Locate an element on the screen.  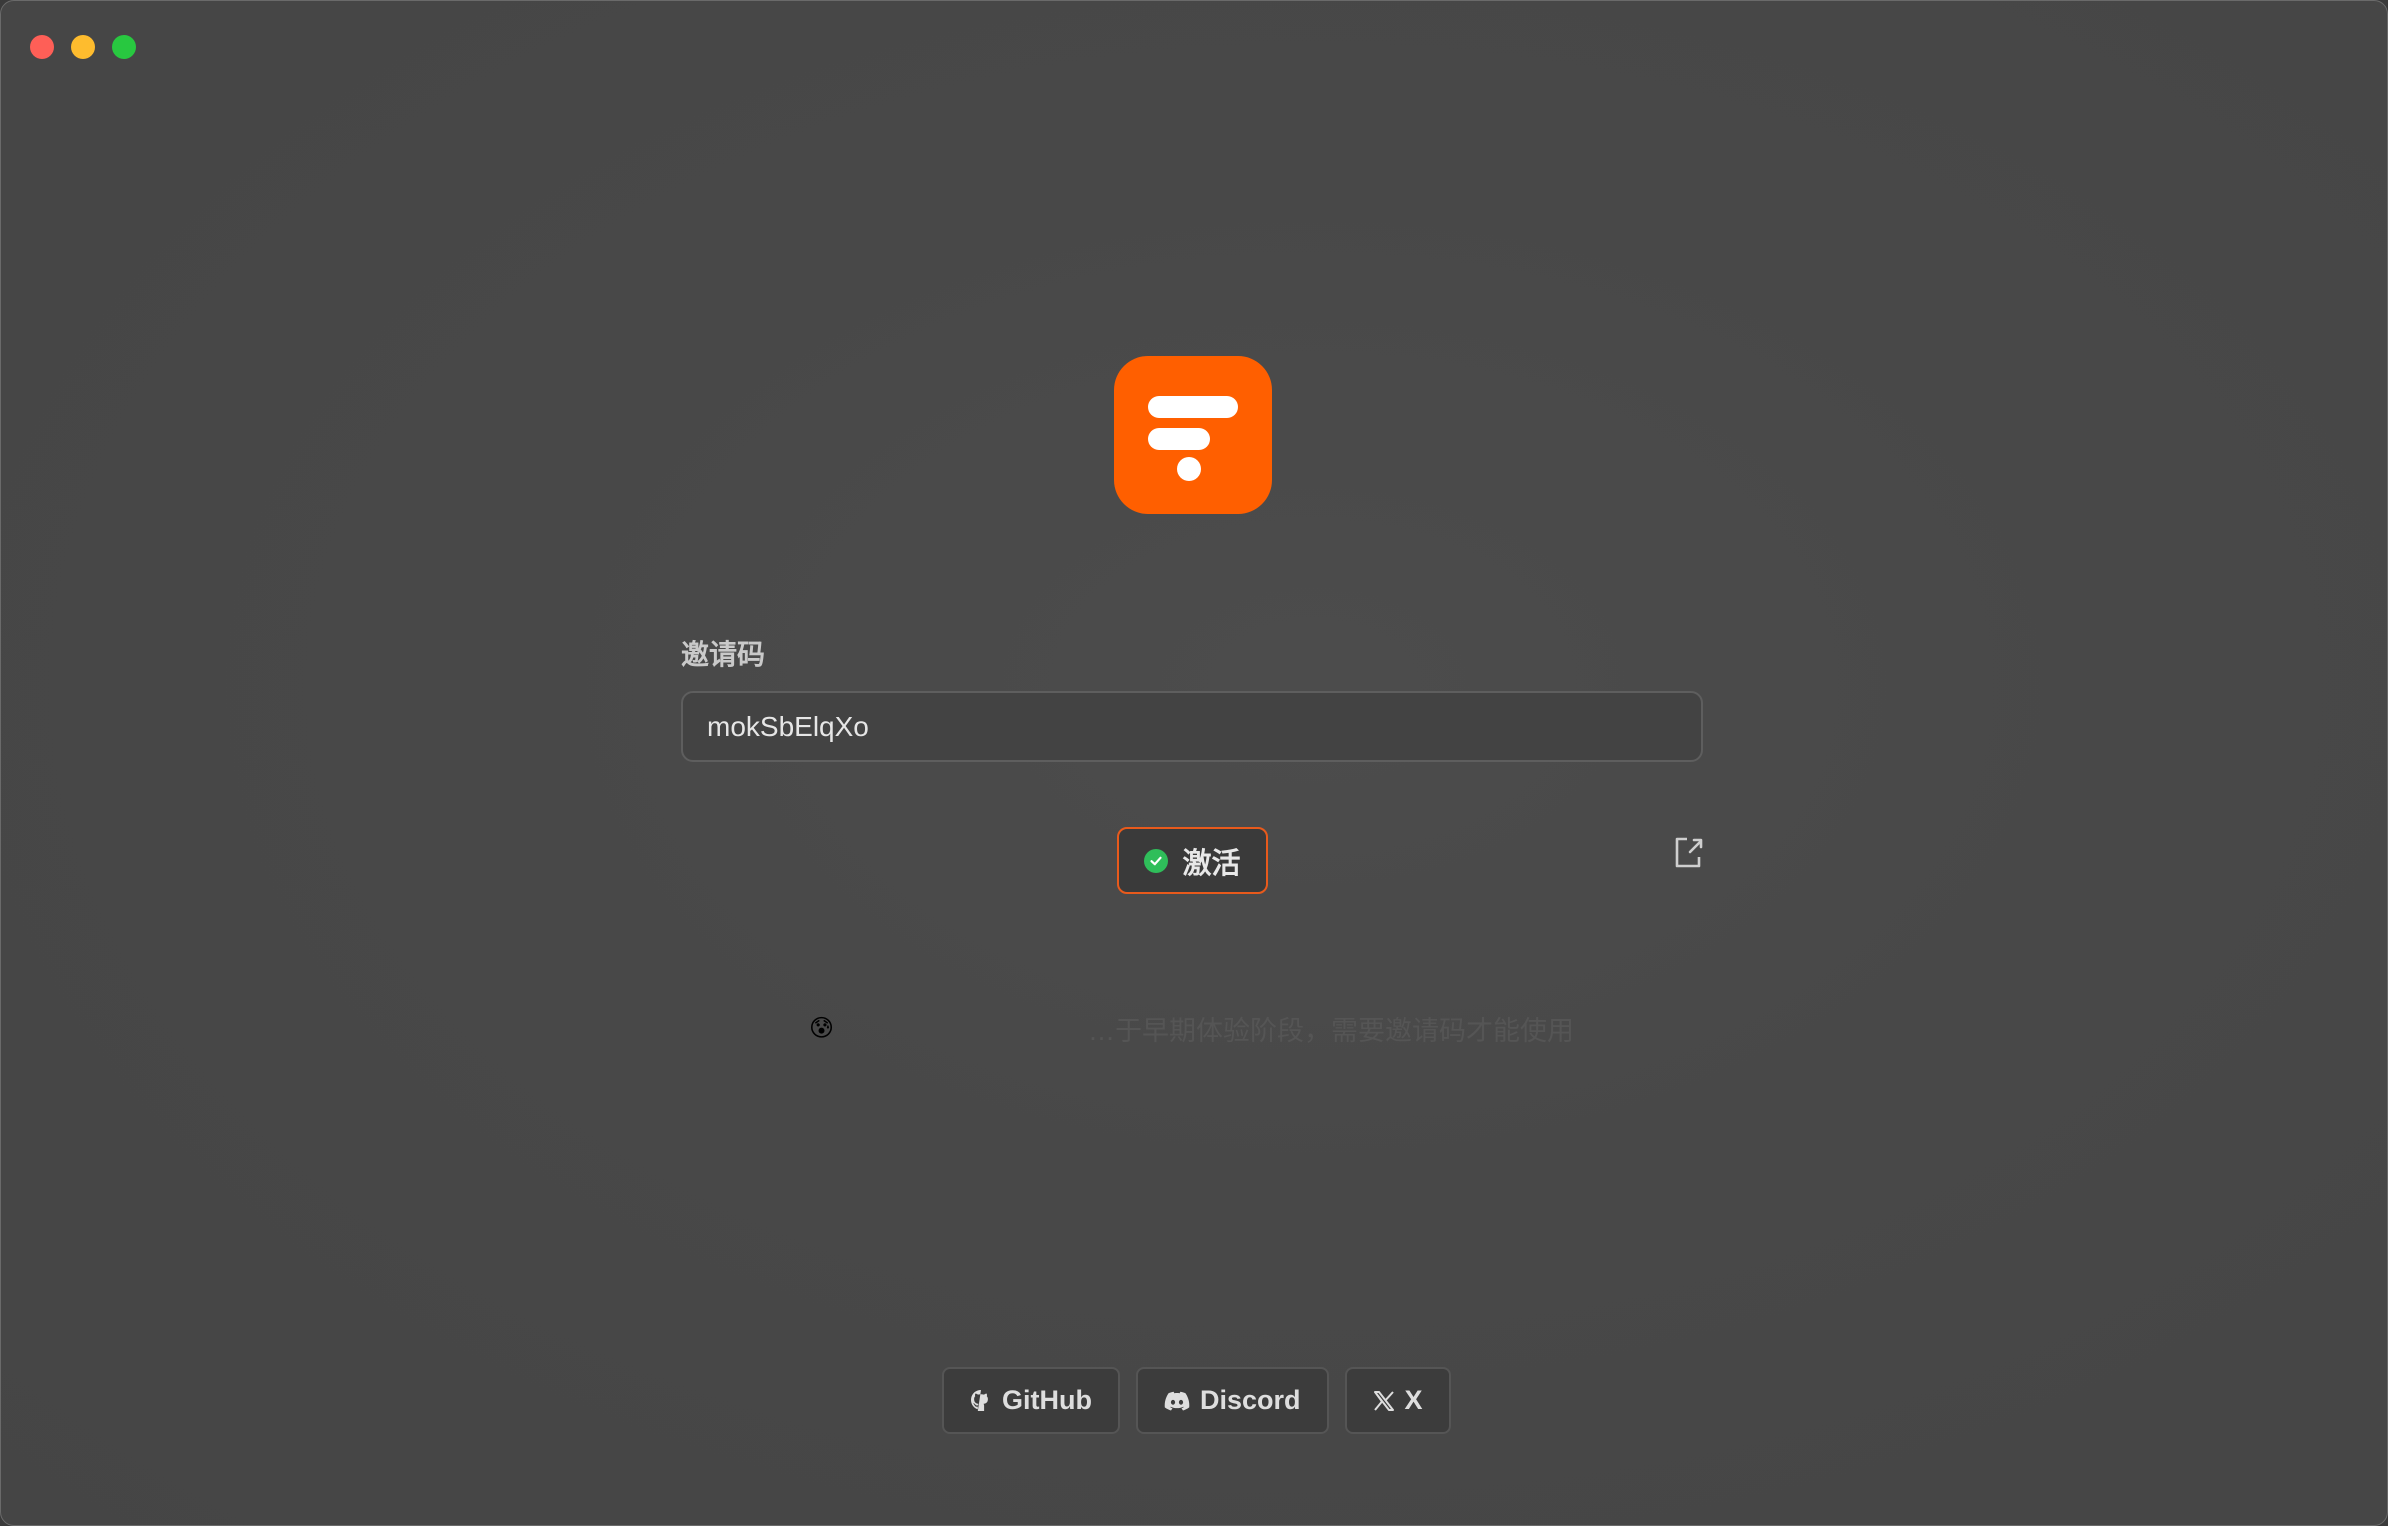
github-label: GitHub is located at coordinates (1047, 1400).